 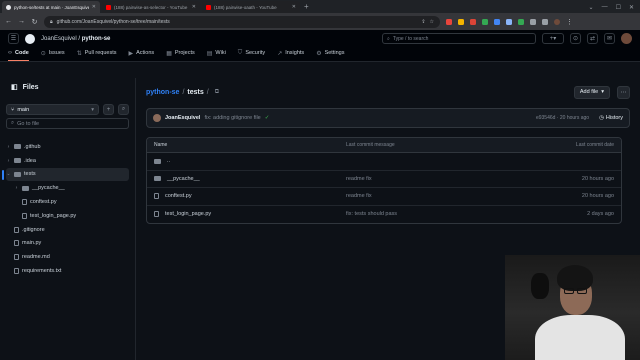 I want to click on star-icon: ☆, so click(x=432, y=22).